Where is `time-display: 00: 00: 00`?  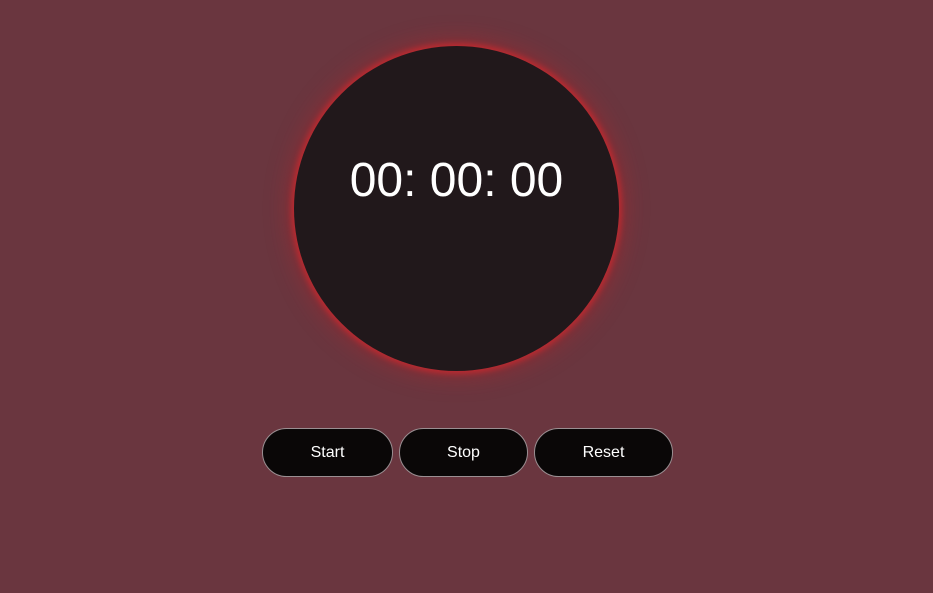 time-display: 00: 00: 00 is located at coordinates (456, 180).